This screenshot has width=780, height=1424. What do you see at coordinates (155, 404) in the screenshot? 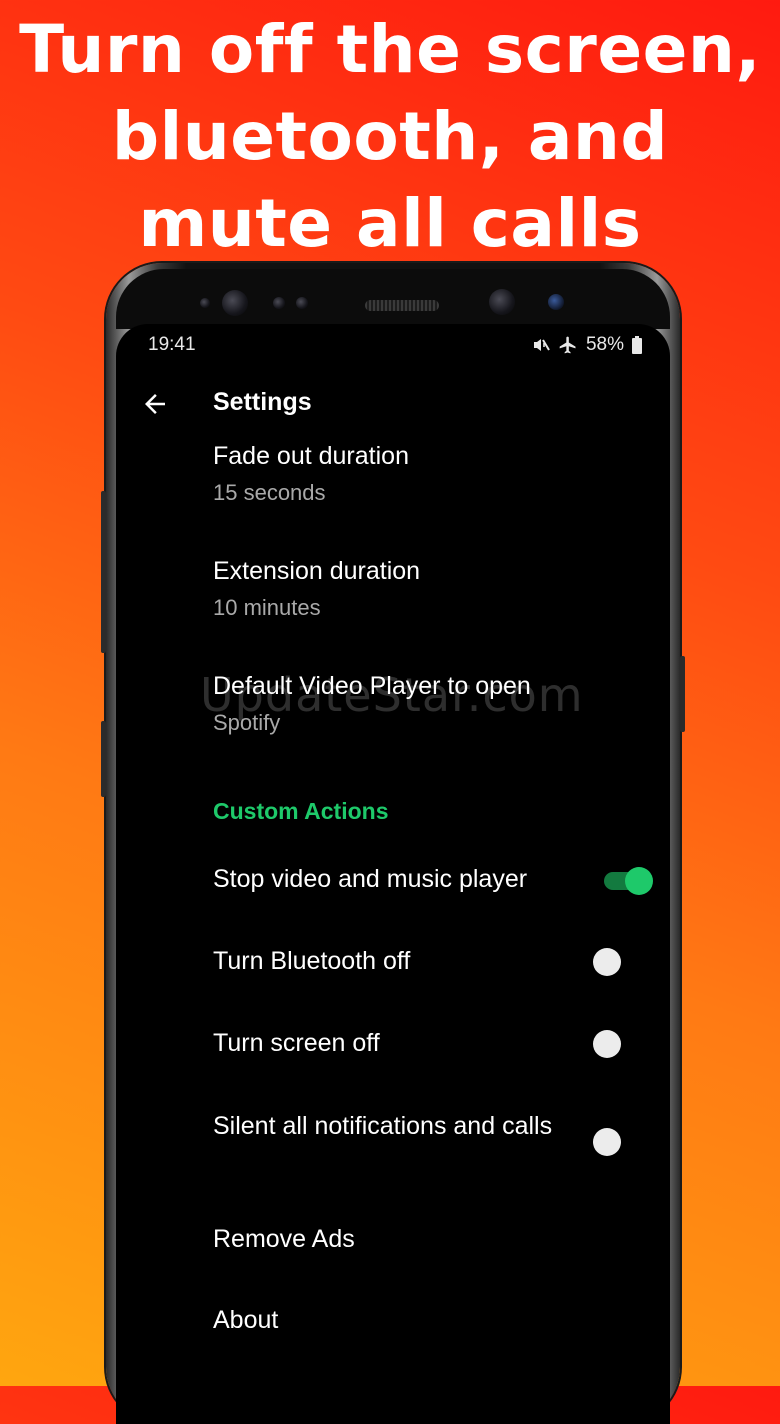
I see `arrow-left-icon` at bounding box center [155, 404].